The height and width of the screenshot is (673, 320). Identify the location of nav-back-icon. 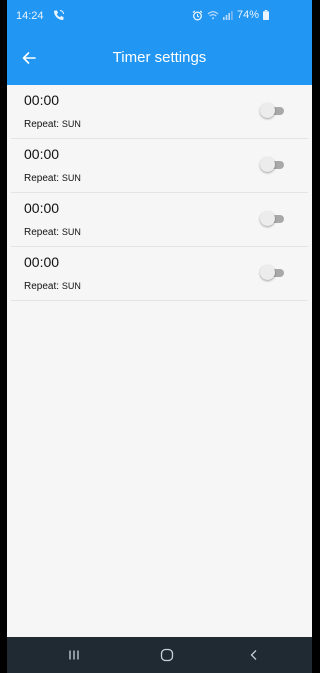
(254, 655).